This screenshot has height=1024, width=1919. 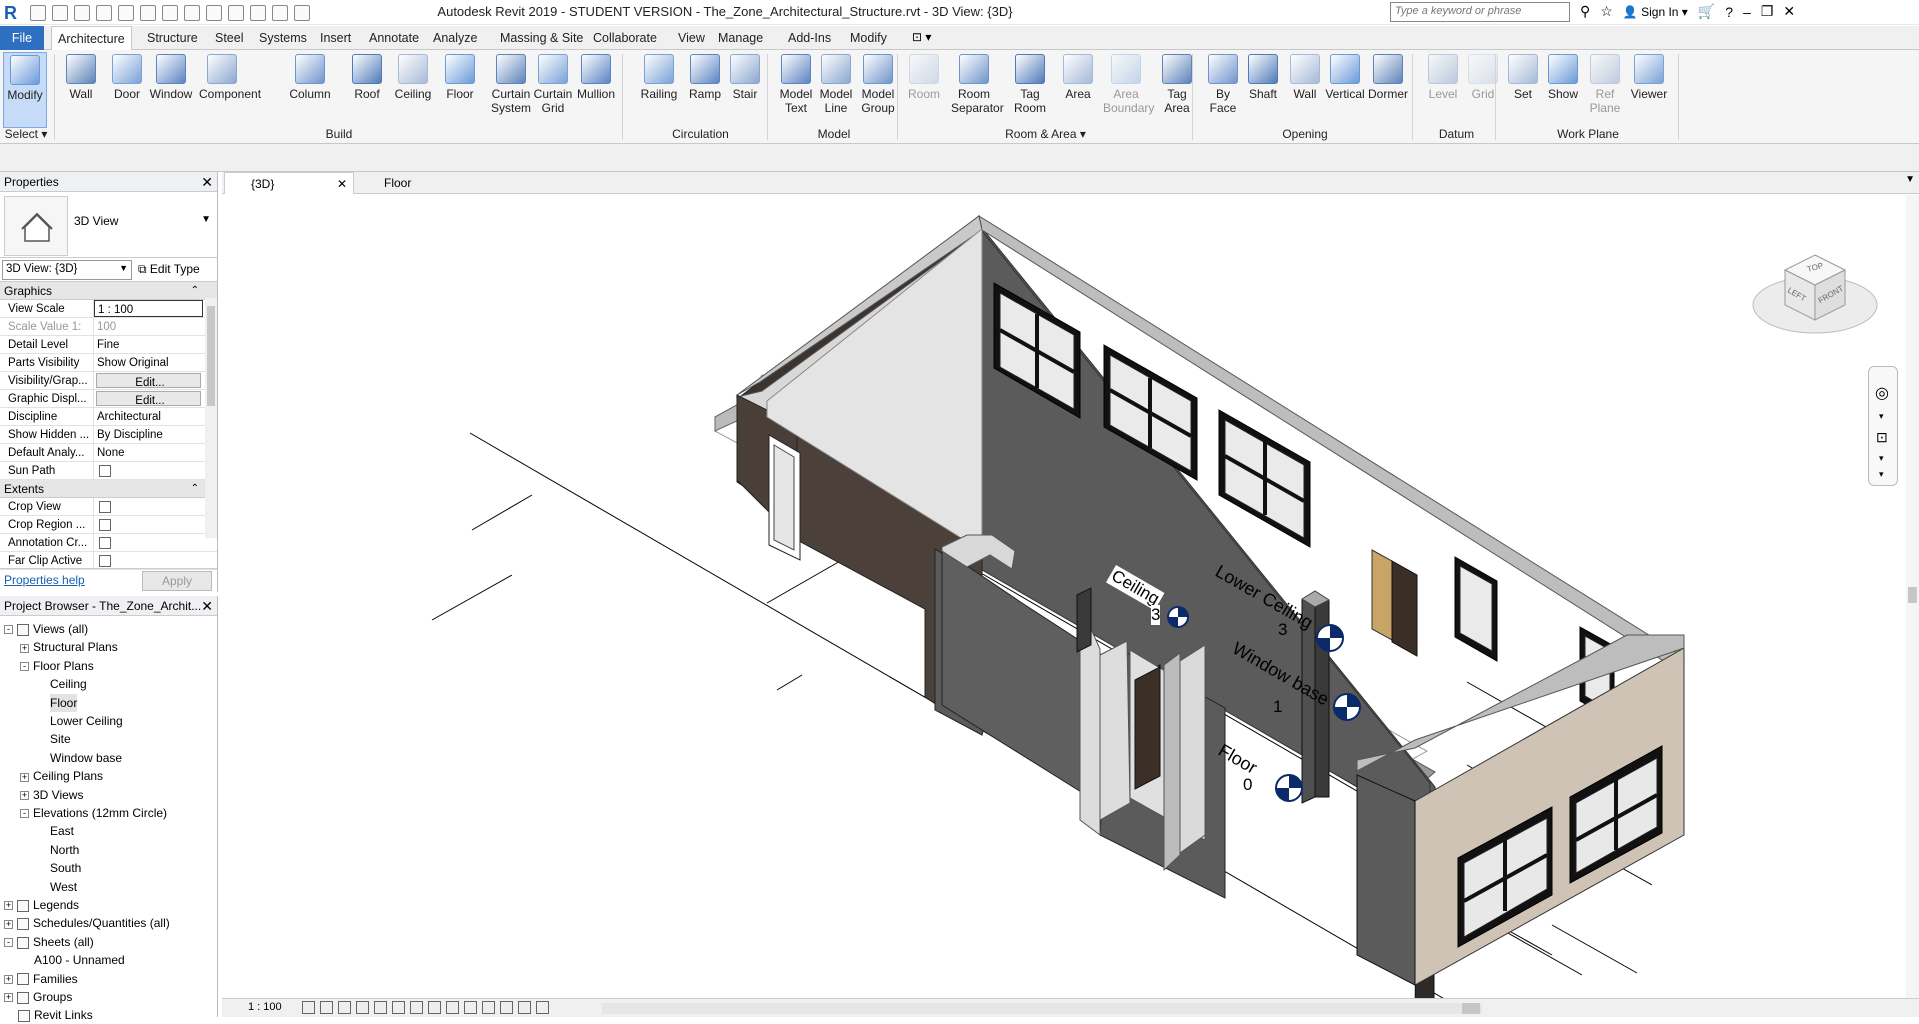 I want to click on close-window-icon: ✕, so click(x=1789, y=11).